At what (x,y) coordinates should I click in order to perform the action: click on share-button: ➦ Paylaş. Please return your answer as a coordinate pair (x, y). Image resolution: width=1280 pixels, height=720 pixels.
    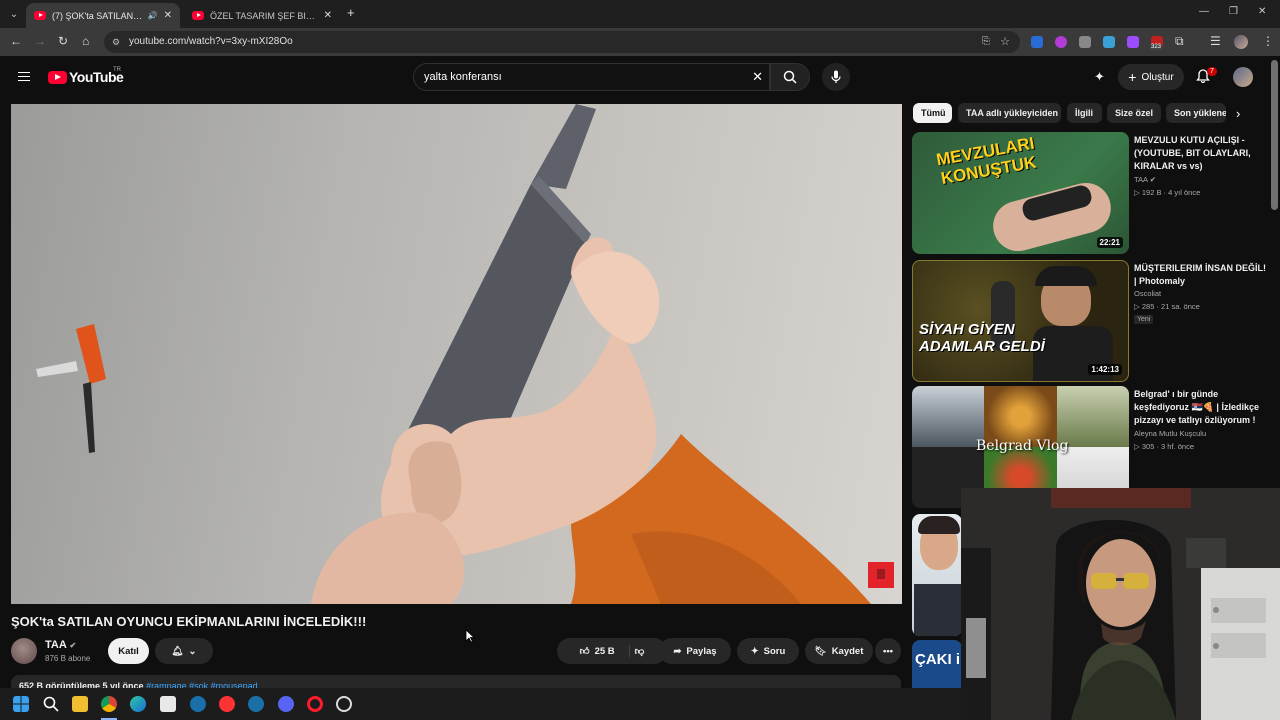
    Looking at the image, I should click on (695, 651).